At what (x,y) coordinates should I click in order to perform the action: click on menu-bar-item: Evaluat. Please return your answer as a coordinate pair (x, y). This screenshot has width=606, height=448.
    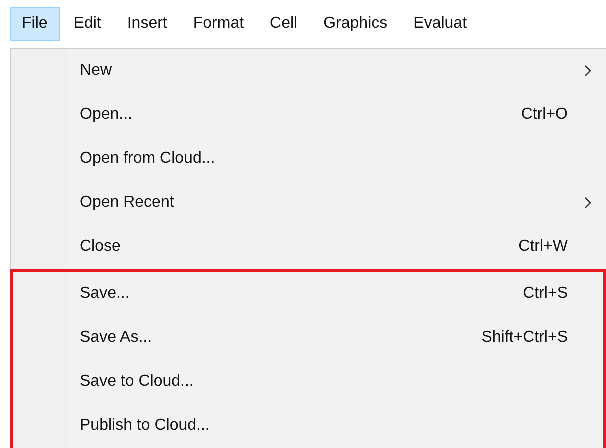
    Looking at the image, I should click on (441, 24).